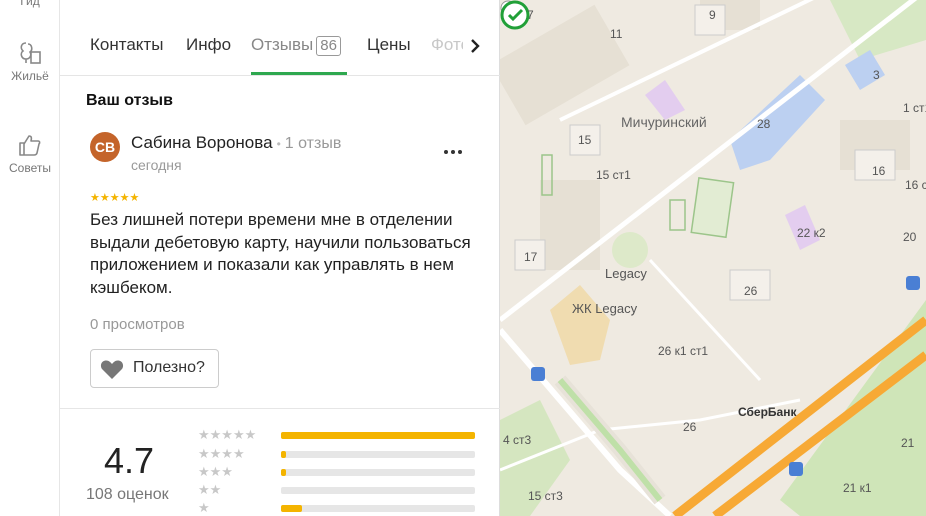 This screenshot has width=926, height=516. I want to click on sidebar-item-tips: Советы, so click(30, 153).